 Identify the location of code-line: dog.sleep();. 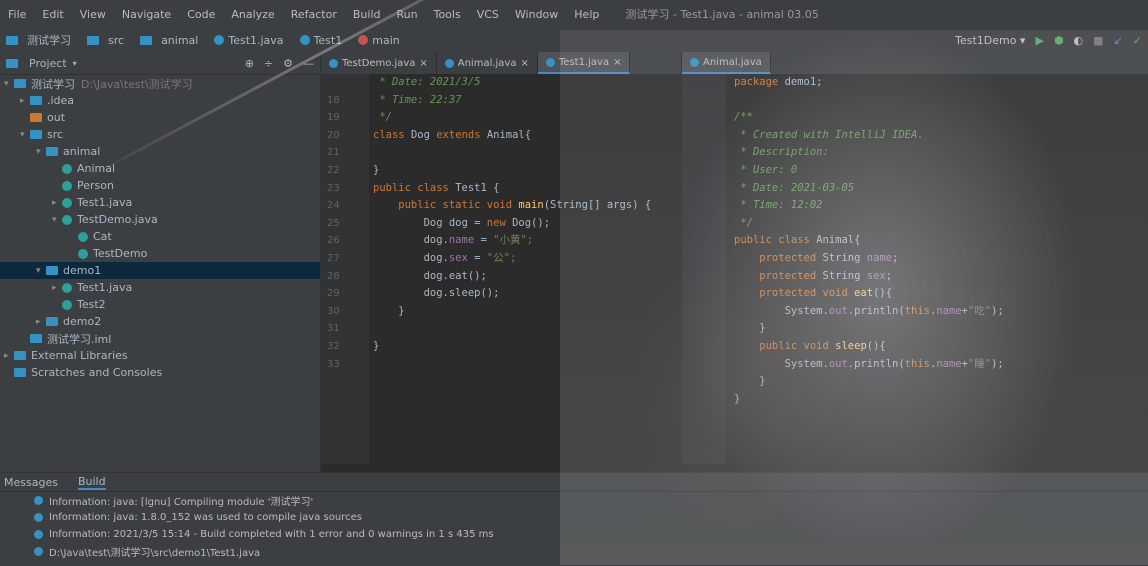
(525, 294).